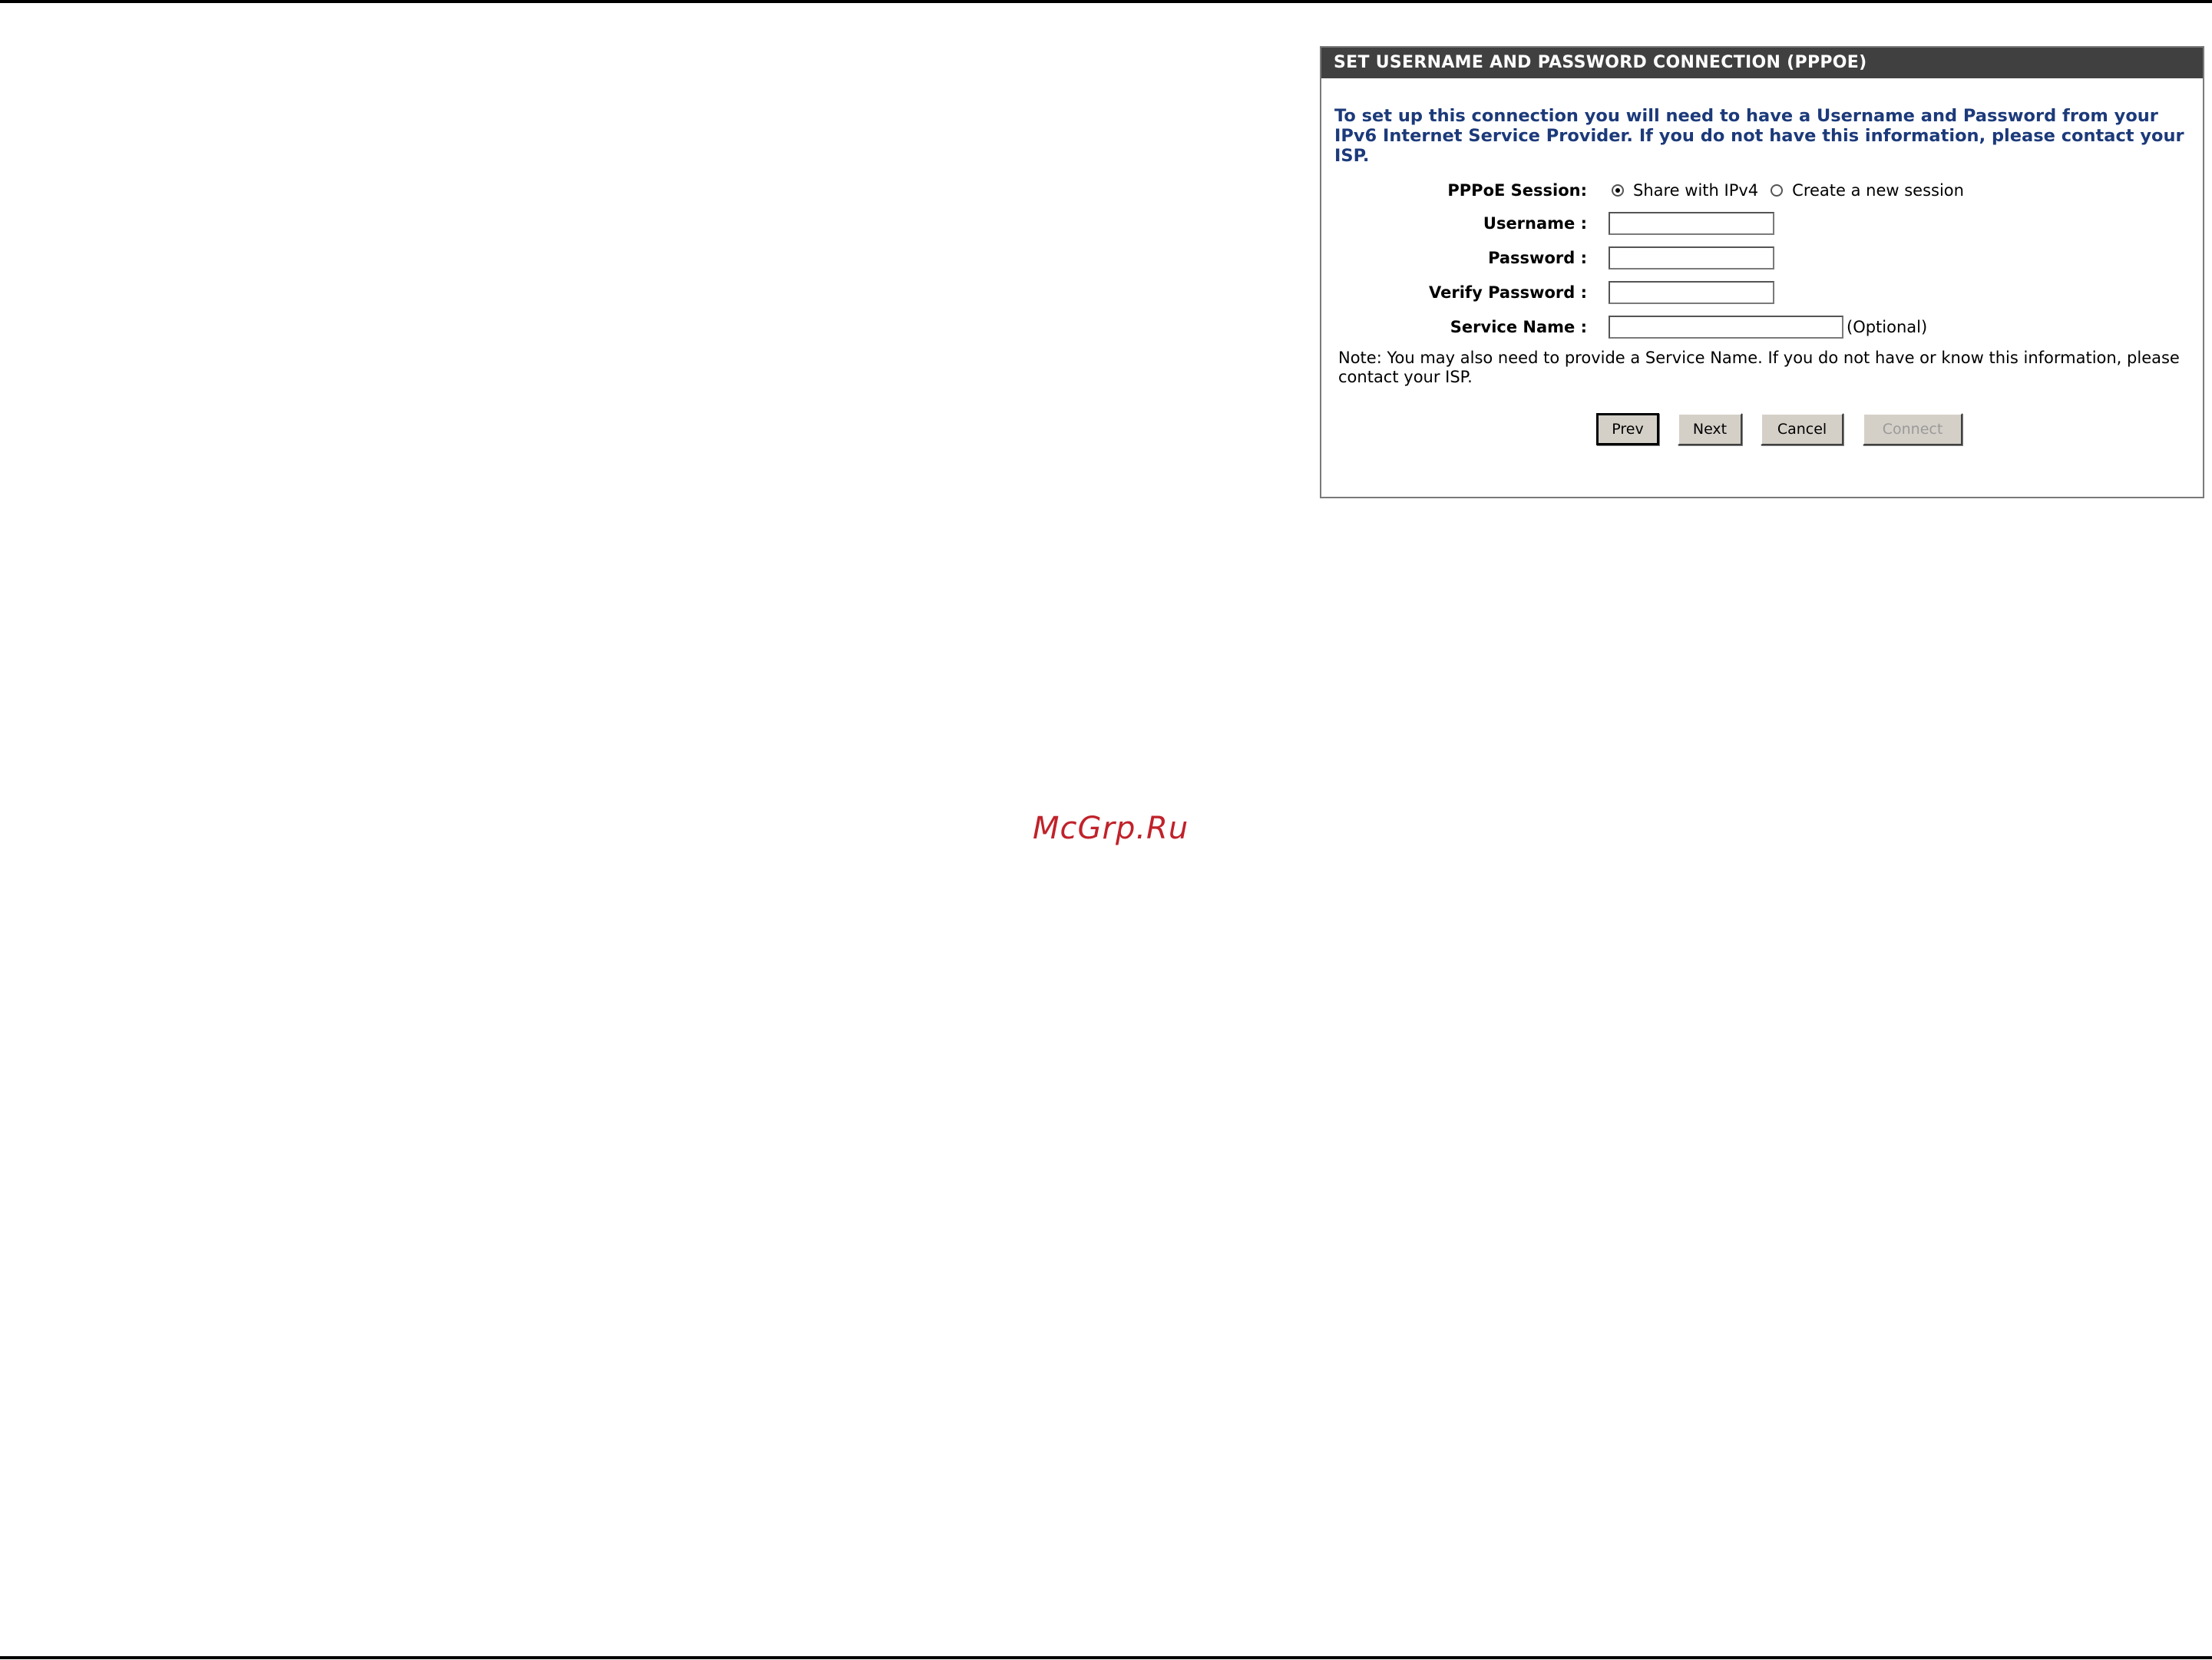  What do you see at coordinates (1519, 327) in the screenshot?
I see `service-name-label: Service Name :` at bounding box center [1519, 327].